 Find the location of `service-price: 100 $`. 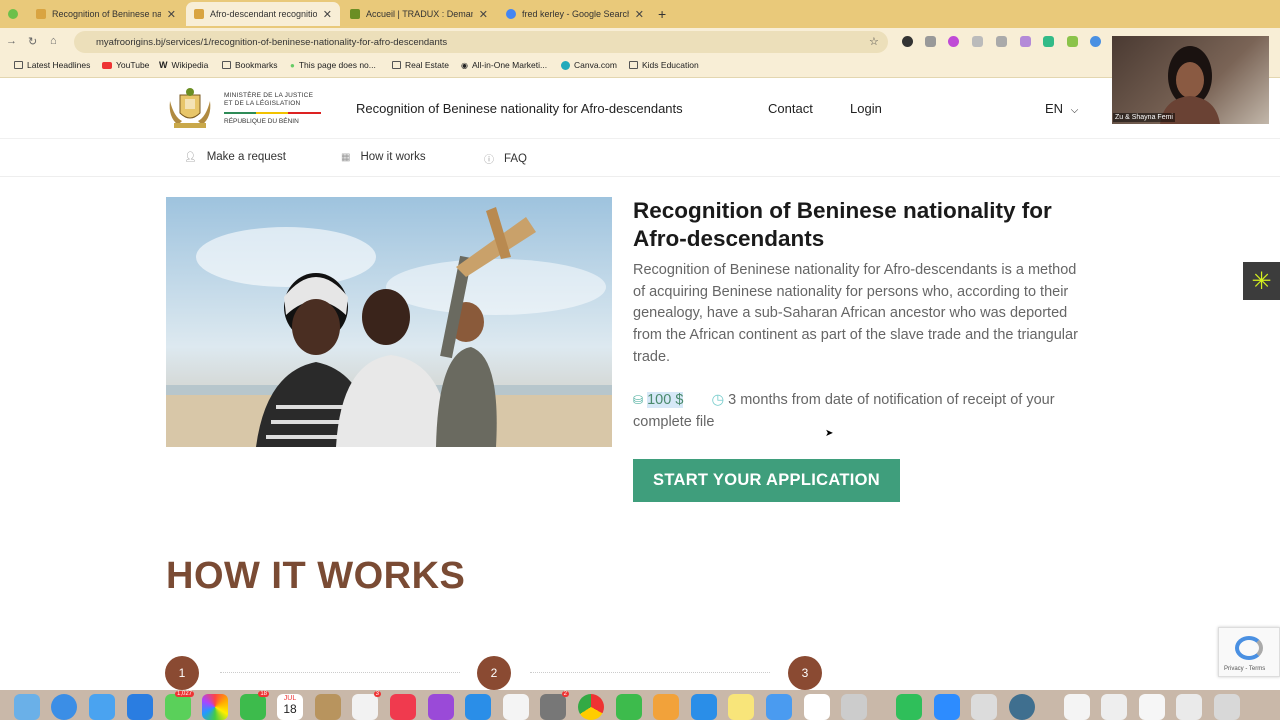

service-price: 100 $ is located at coordinates (665, 400).